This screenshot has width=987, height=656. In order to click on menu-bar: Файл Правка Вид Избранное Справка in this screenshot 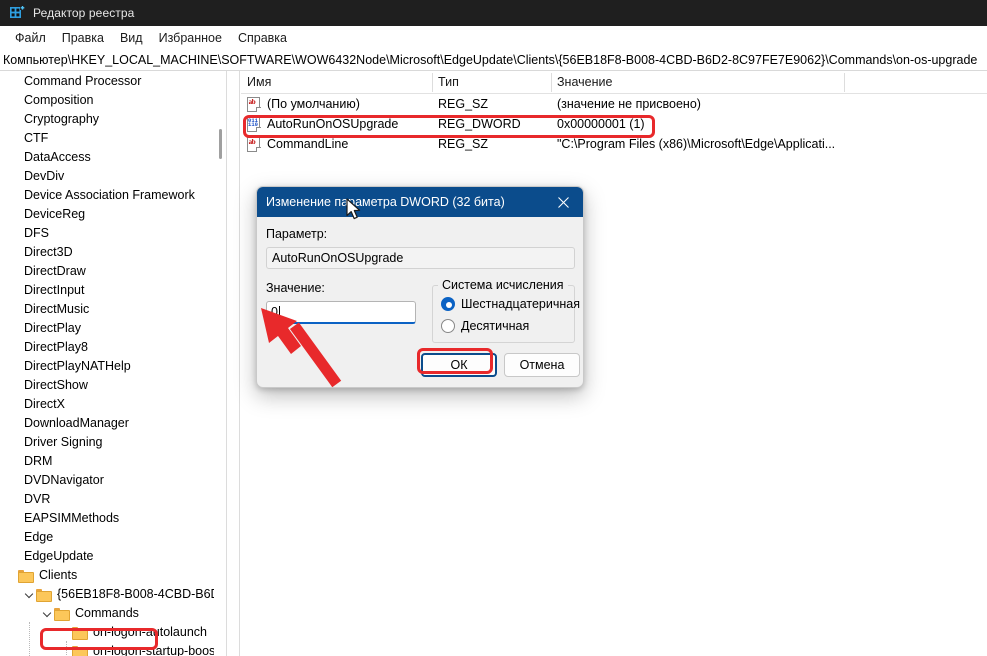, I will do `click(493, 37)`.